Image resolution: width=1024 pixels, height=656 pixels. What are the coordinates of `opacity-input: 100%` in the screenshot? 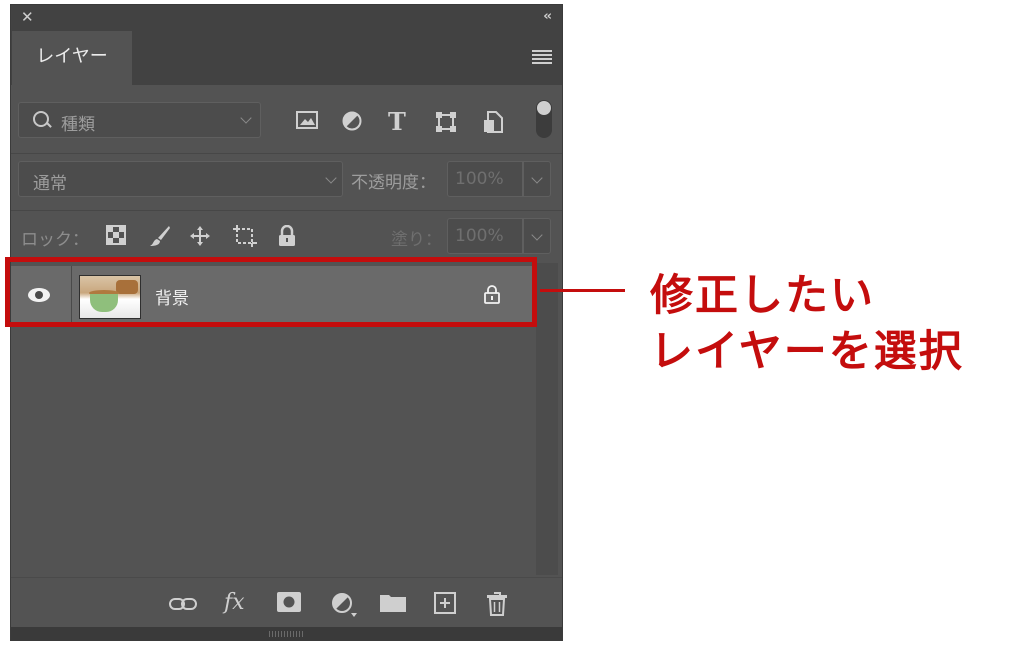 It's located at (485, 179).